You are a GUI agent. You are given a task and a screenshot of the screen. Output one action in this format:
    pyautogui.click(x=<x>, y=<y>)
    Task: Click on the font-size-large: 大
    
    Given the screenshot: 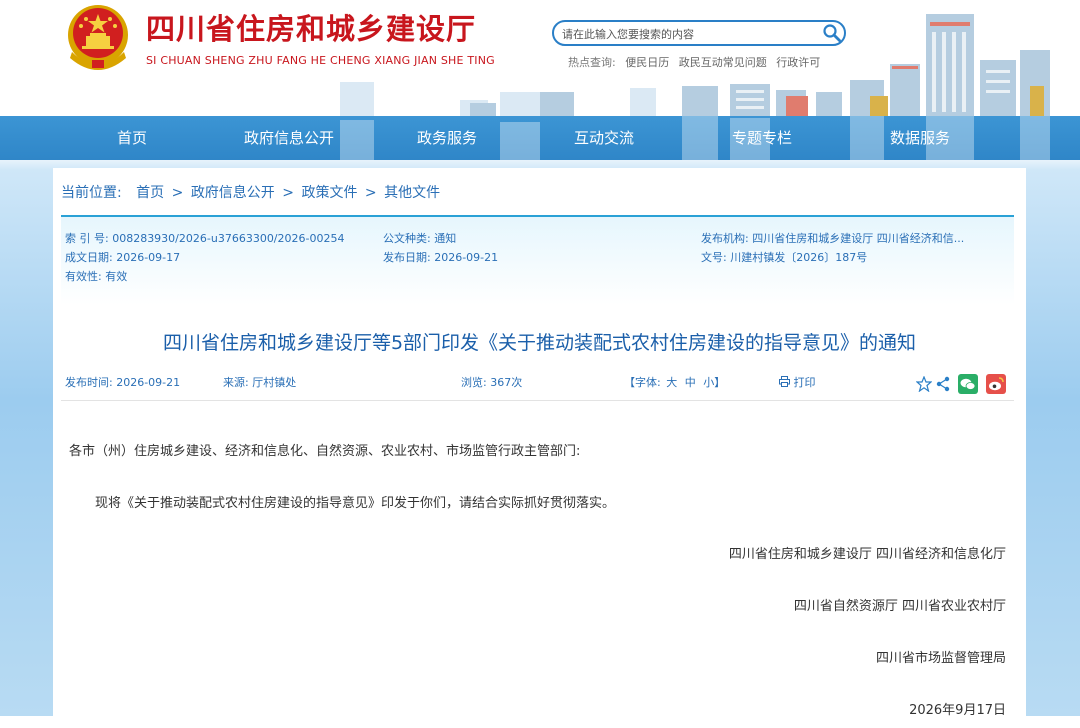 What is the action you would take?
    pyautogui.click(x=671, y=382)
    